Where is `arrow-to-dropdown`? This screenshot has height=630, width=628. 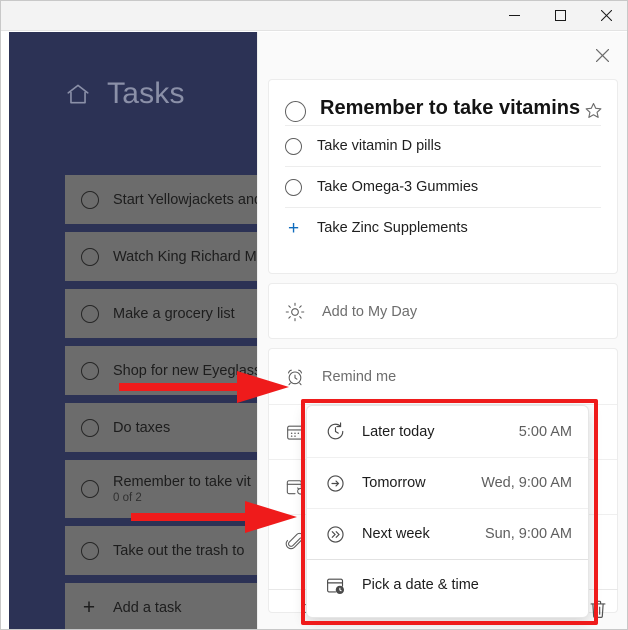
arrow-to-dropdown is located at coordinates (214, 517).